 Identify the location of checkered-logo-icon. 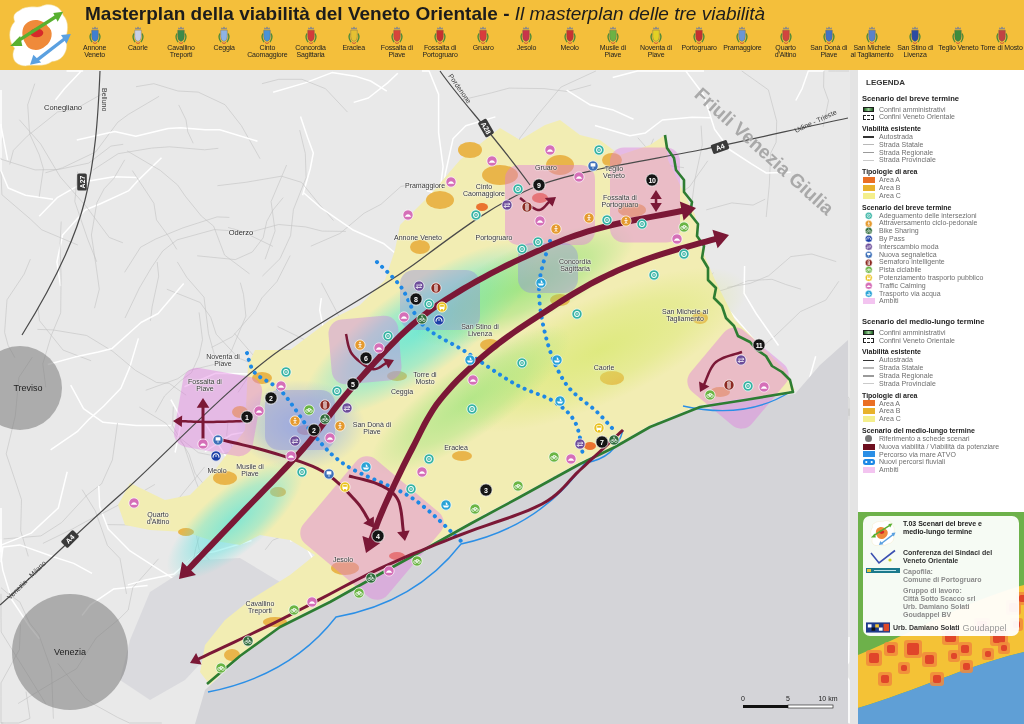
(878, 627).